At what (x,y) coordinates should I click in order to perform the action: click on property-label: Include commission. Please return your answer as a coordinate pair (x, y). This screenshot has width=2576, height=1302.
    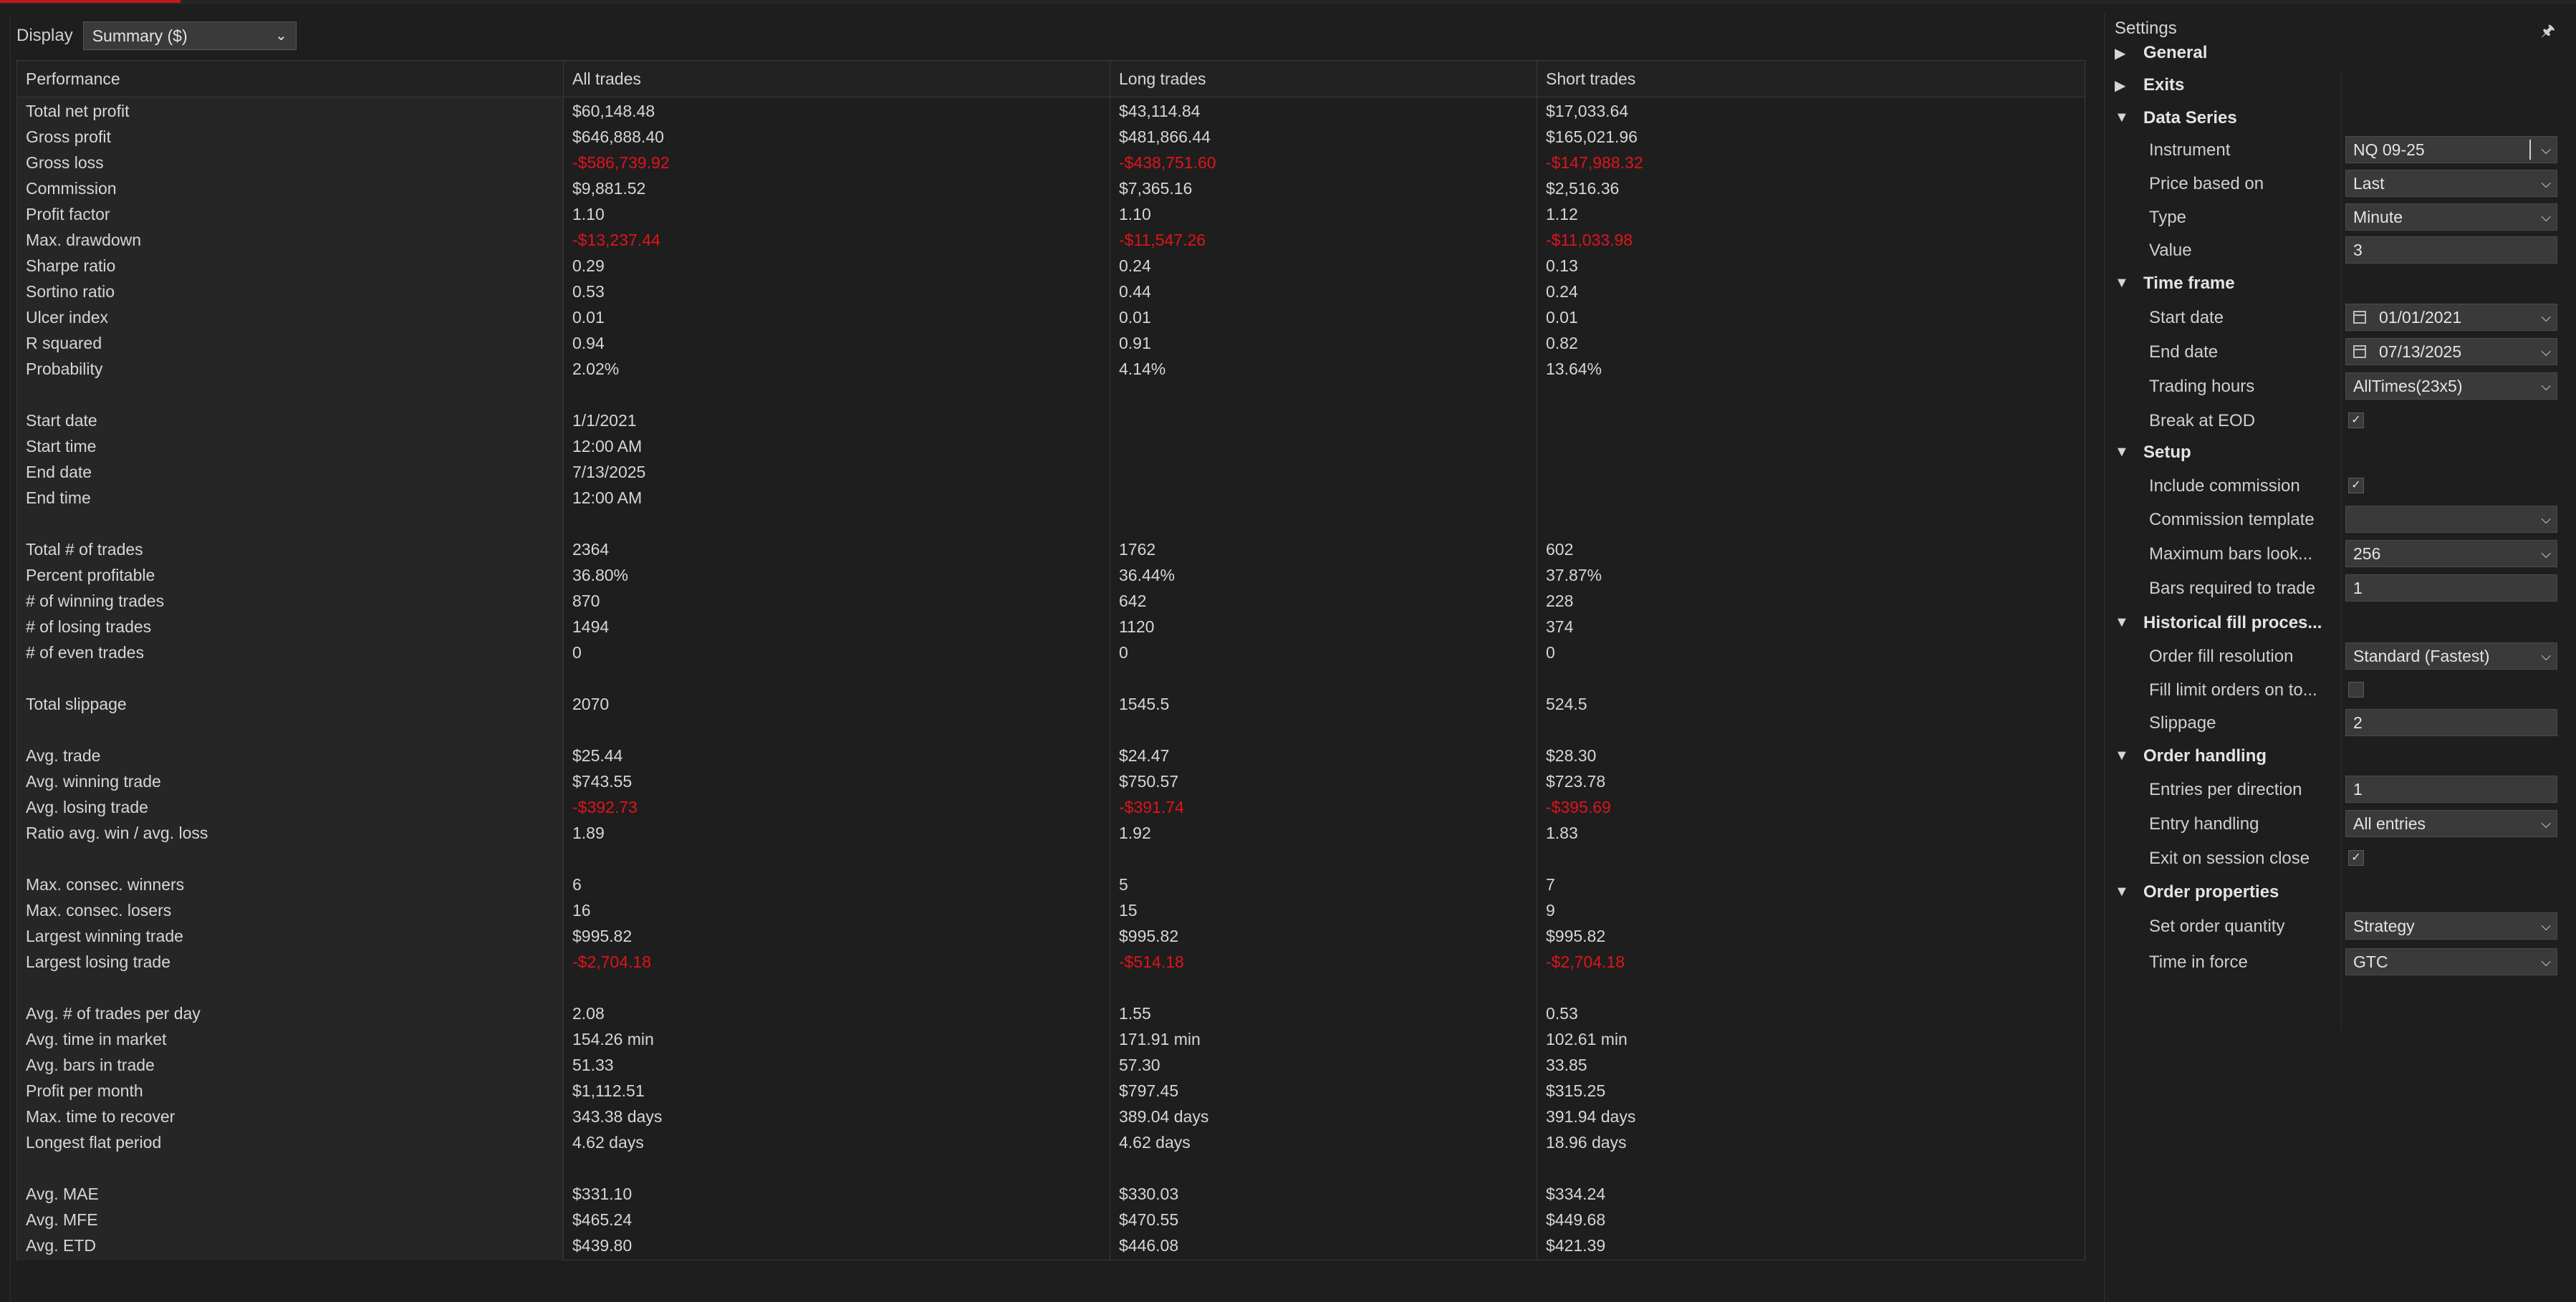
    Looking at the image, I should click on (2224, 486).